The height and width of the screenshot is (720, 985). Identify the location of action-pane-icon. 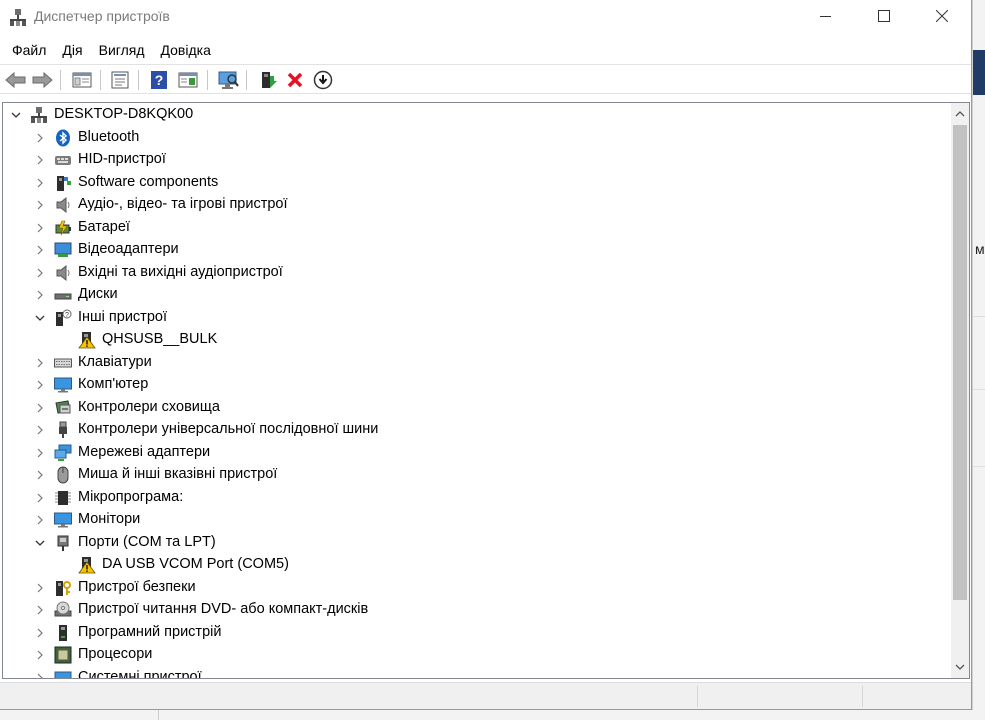
(188, 80).